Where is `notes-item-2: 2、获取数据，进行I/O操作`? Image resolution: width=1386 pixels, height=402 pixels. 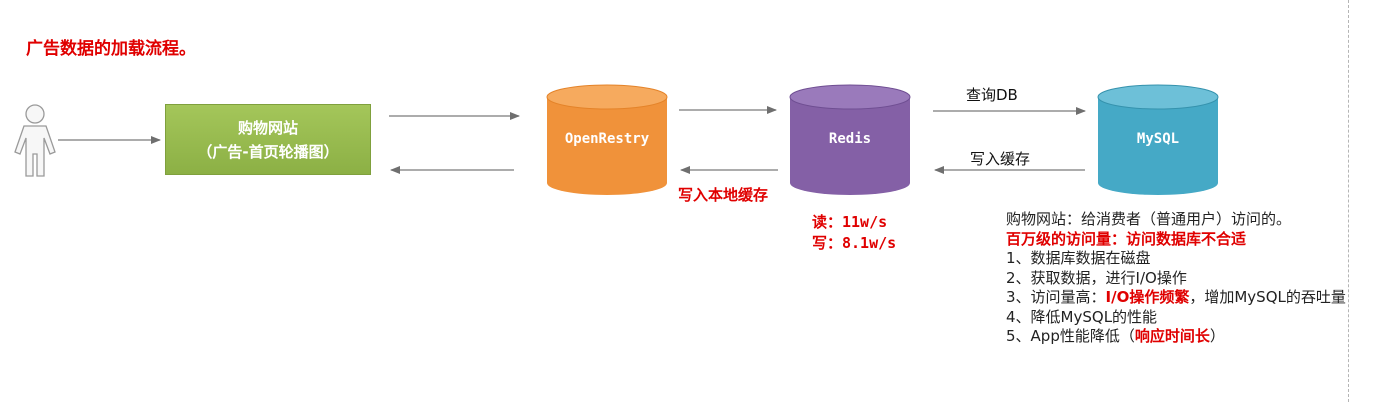 notes-item-2: 2、获取数据，进行I/O操作 is located at coordinates (1096, 277).